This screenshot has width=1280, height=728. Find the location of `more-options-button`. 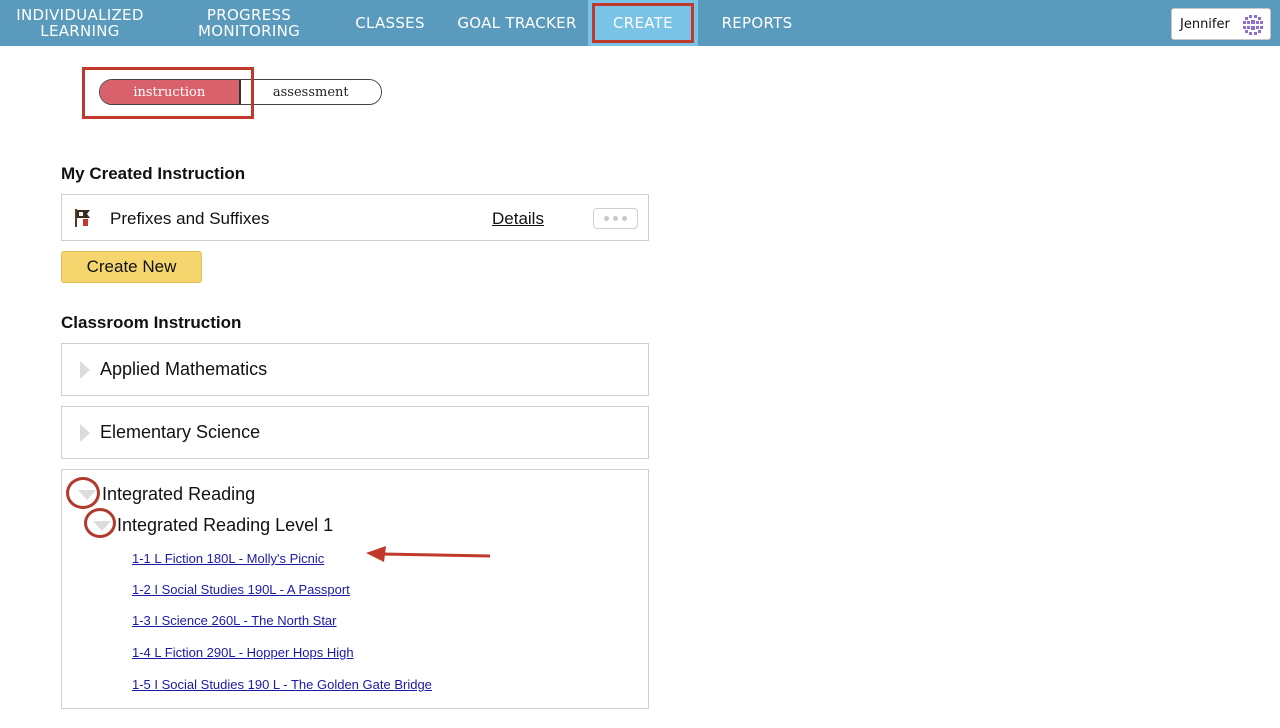

more-options-button is located at coordinates (615, 218).